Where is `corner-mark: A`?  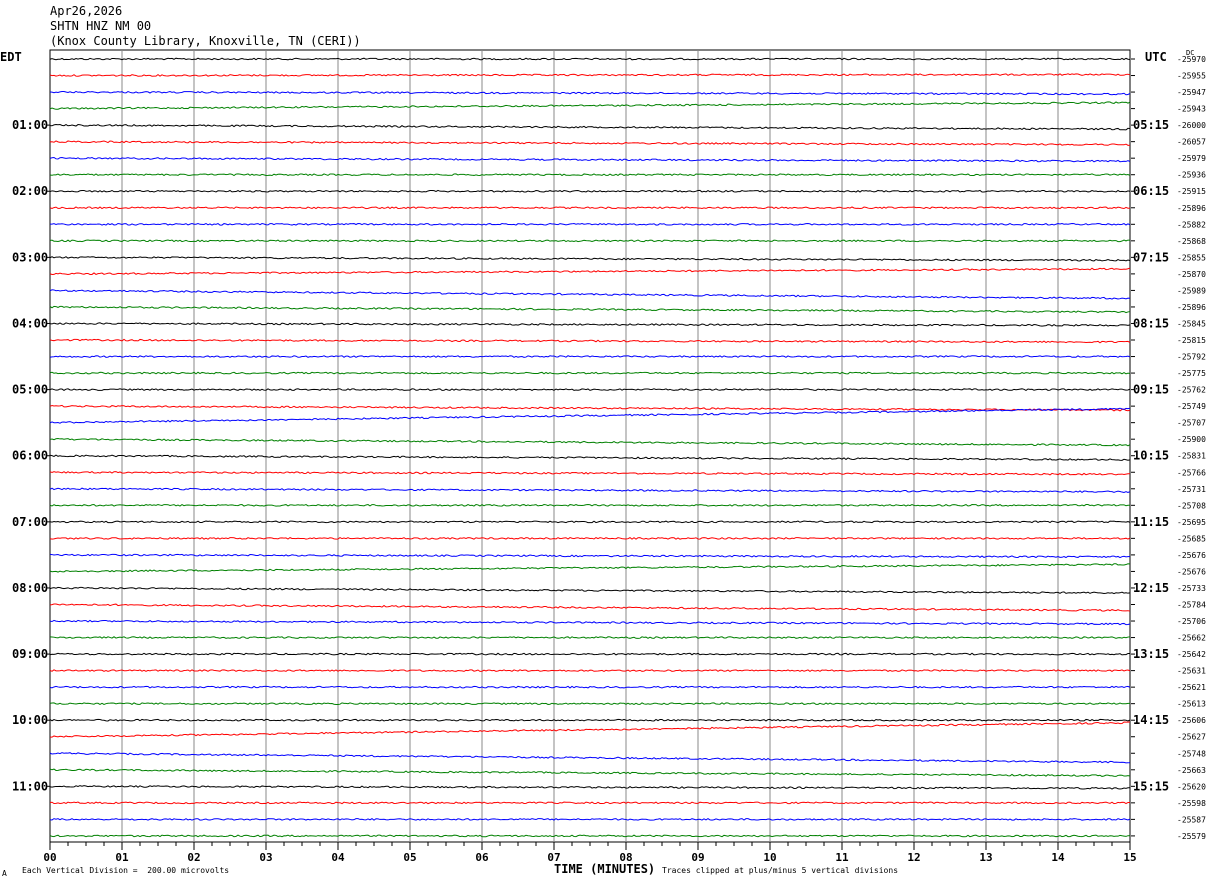
corner-mark: A is located at coordinates (4, 873).